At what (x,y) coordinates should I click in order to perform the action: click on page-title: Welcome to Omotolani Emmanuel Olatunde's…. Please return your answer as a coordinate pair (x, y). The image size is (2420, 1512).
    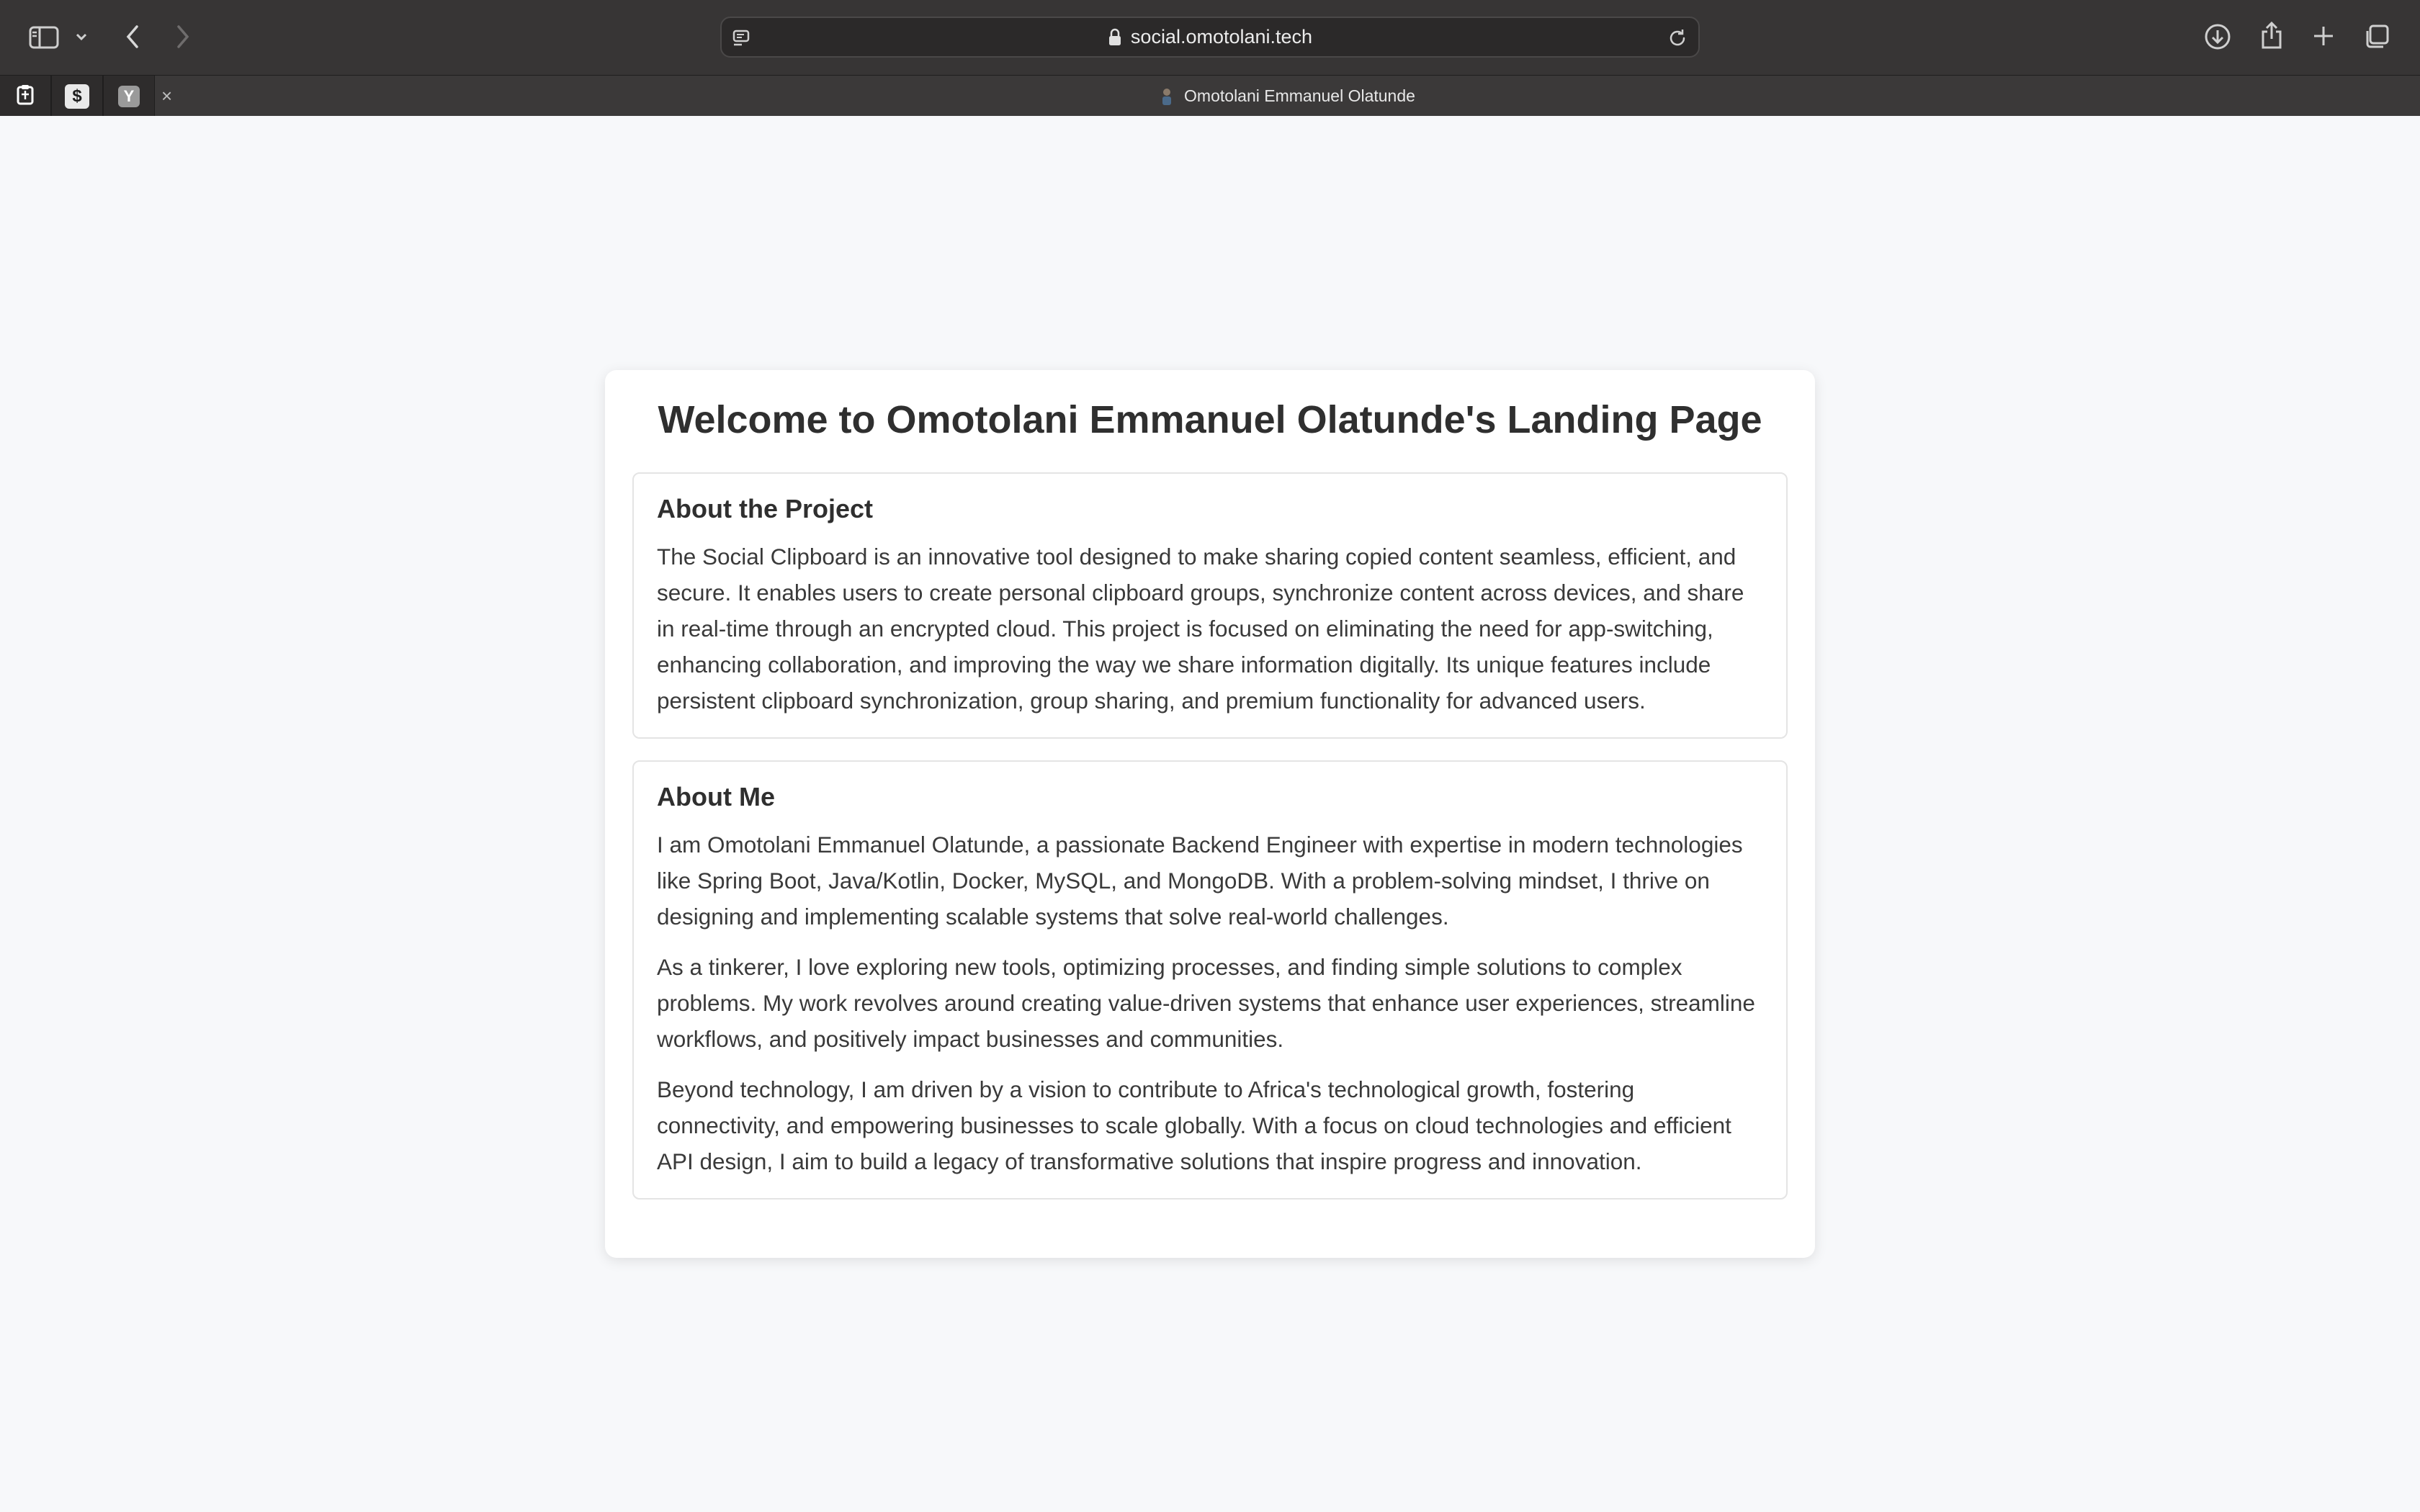
    Looking at the image, I should click on (1210, 419).